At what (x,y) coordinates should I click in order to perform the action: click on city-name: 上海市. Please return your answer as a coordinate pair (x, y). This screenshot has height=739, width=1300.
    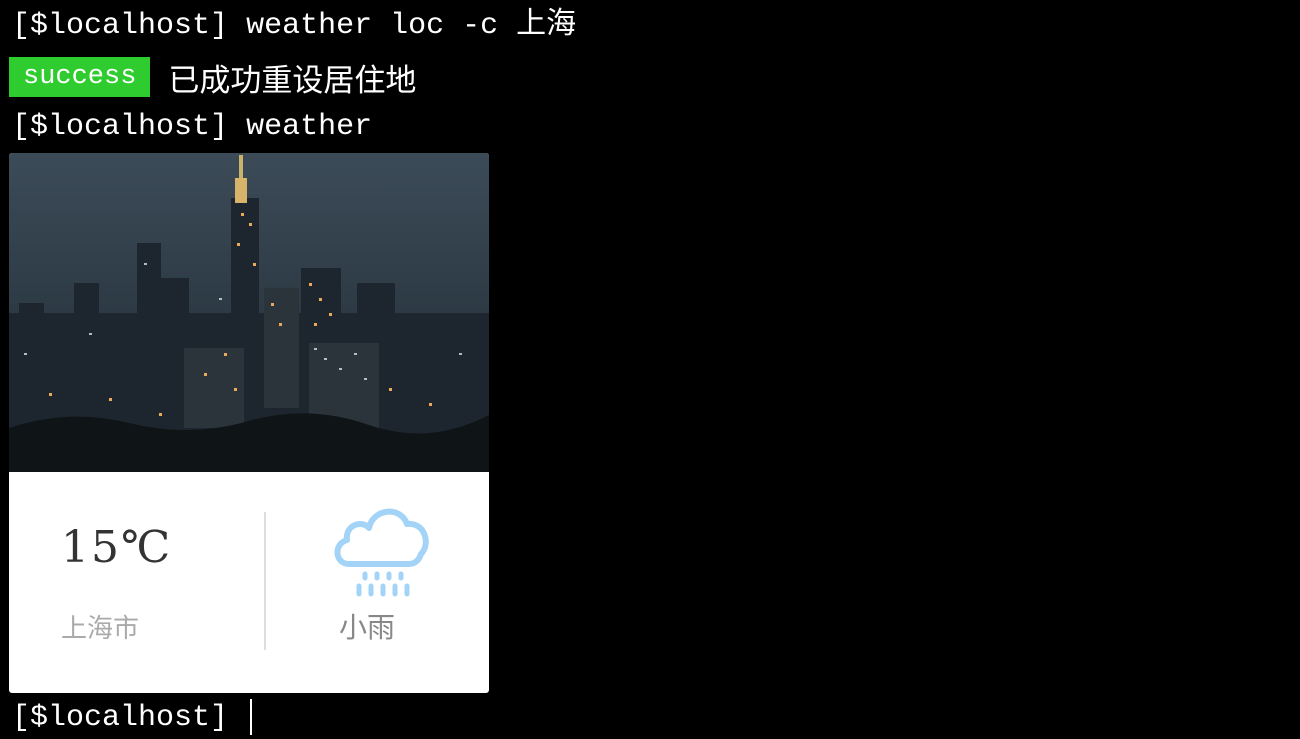
    Looking at the image, I should click on (100, 629).